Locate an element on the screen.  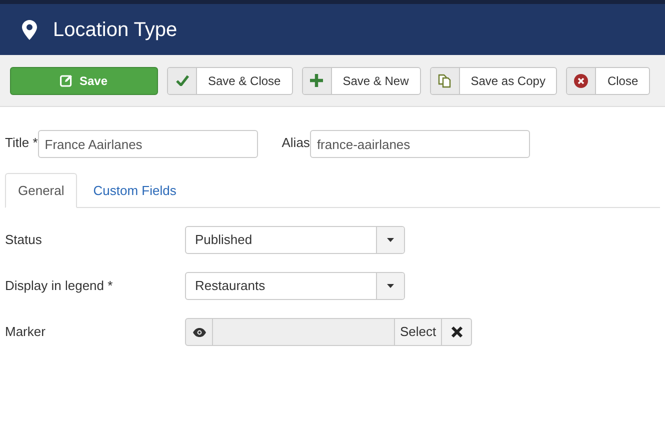
toolbar-button: Save as Copy is located at coordinates (494, 80).